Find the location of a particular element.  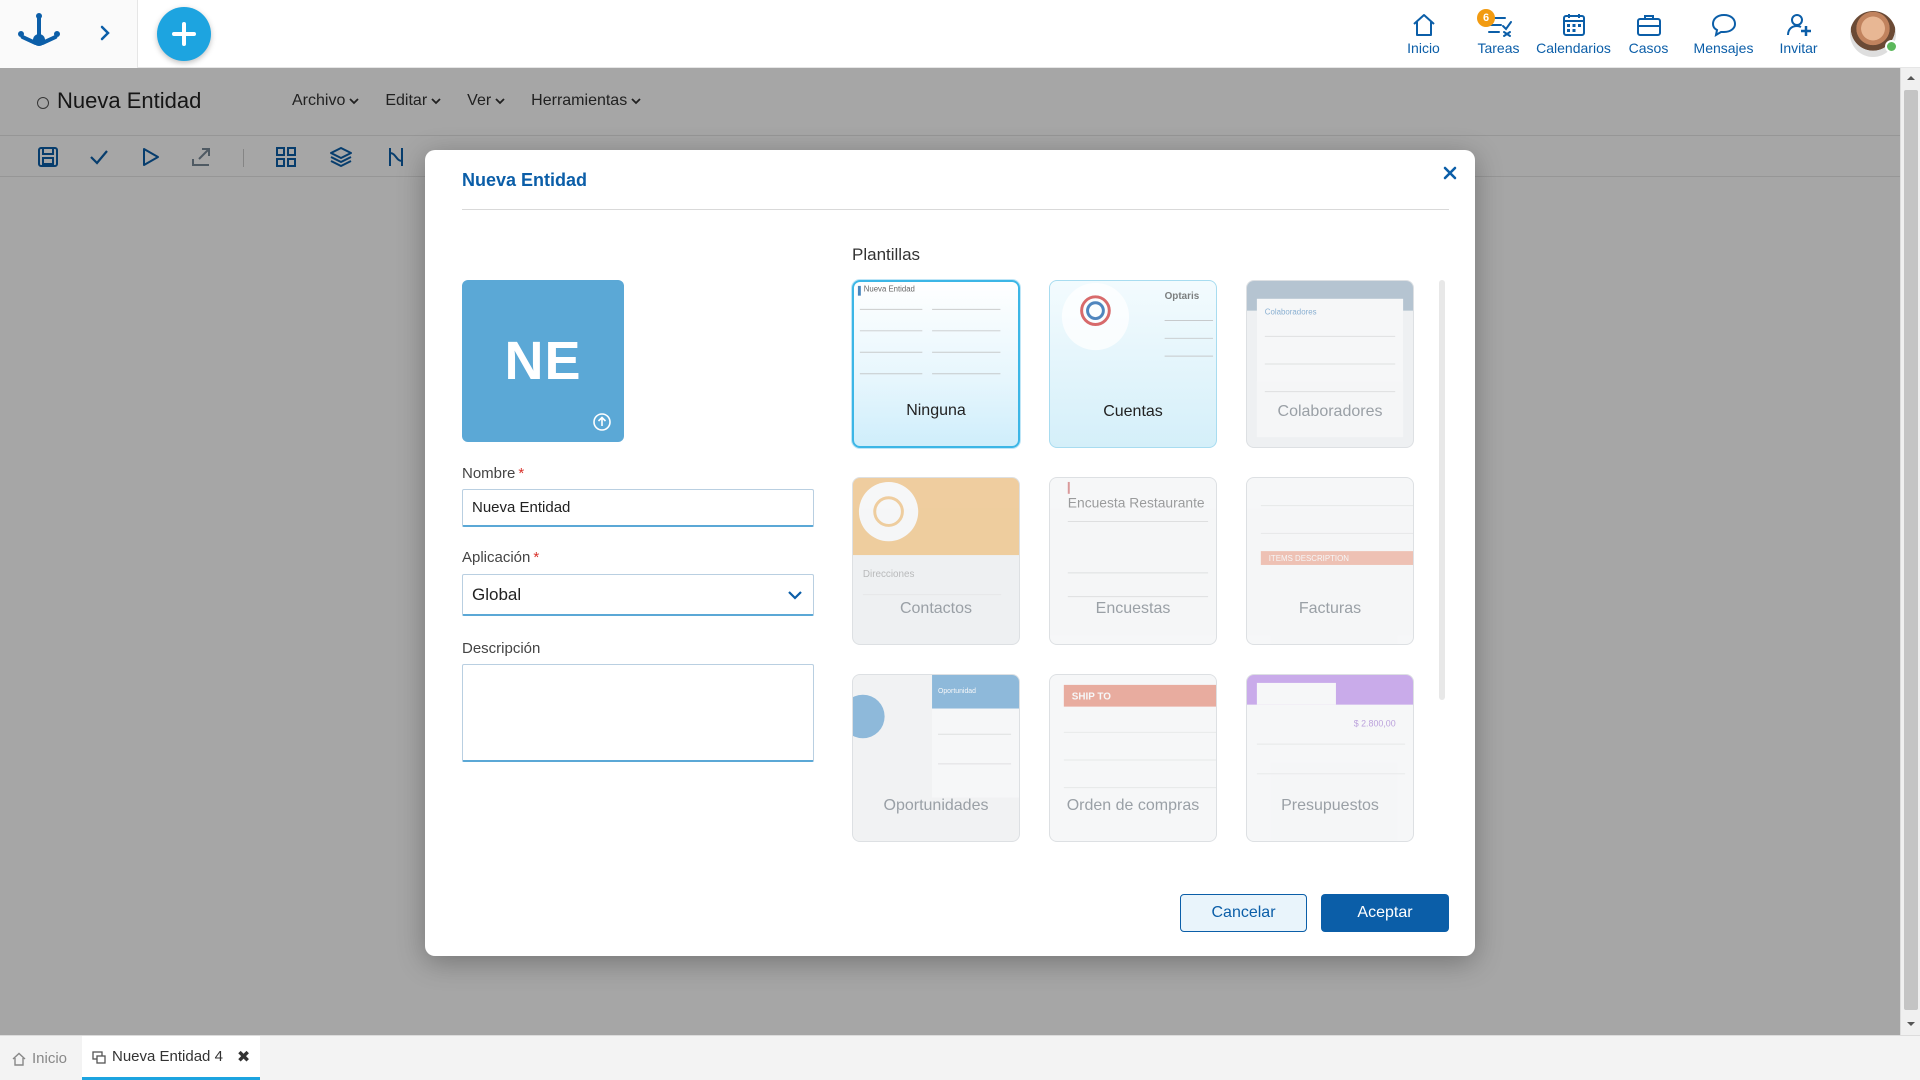

nav-mensajes: Mensajes is located at coordinates (1723, 34).